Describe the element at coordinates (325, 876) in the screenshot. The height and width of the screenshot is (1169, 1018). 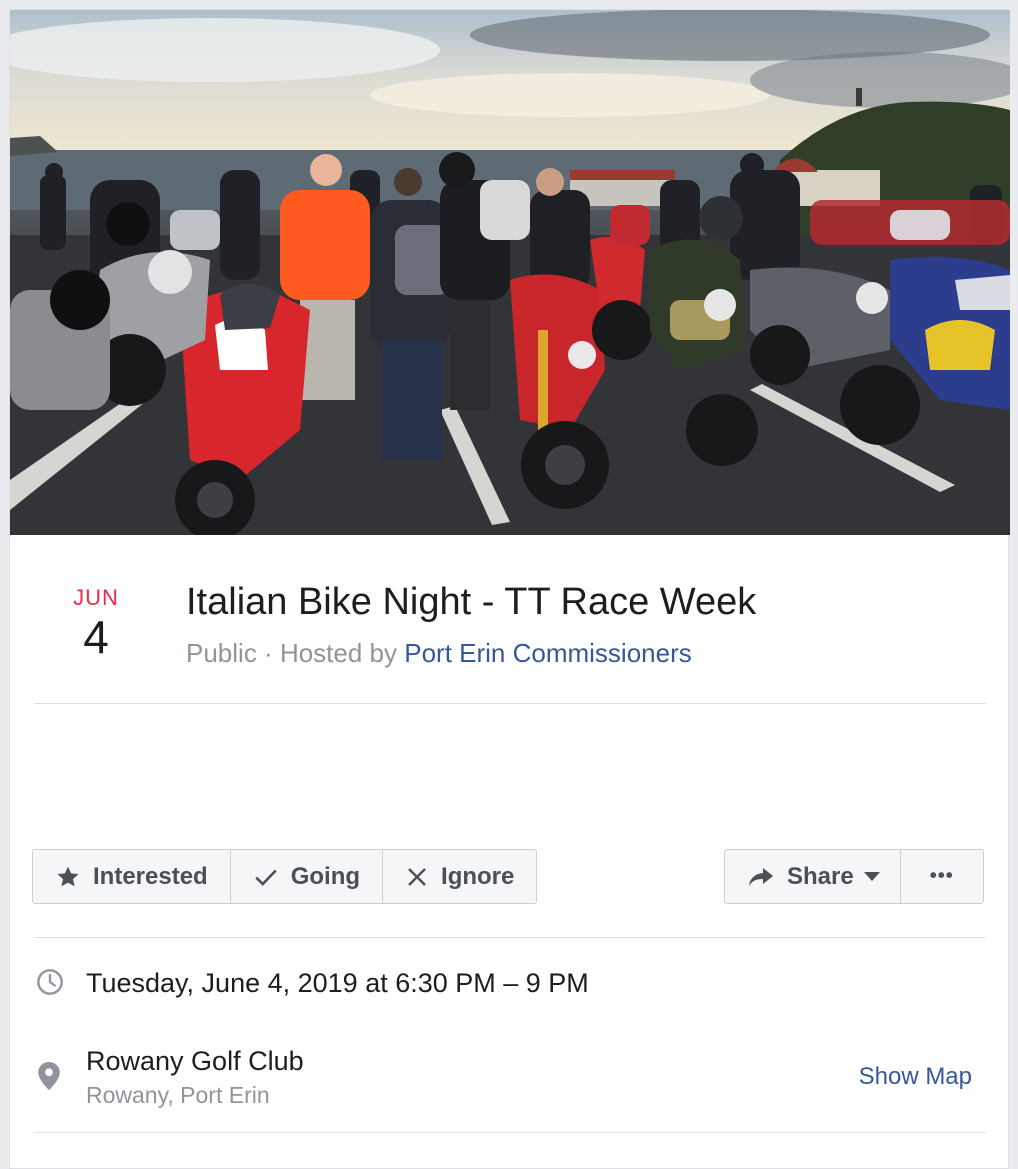
I see `going-label: Going` at that location.